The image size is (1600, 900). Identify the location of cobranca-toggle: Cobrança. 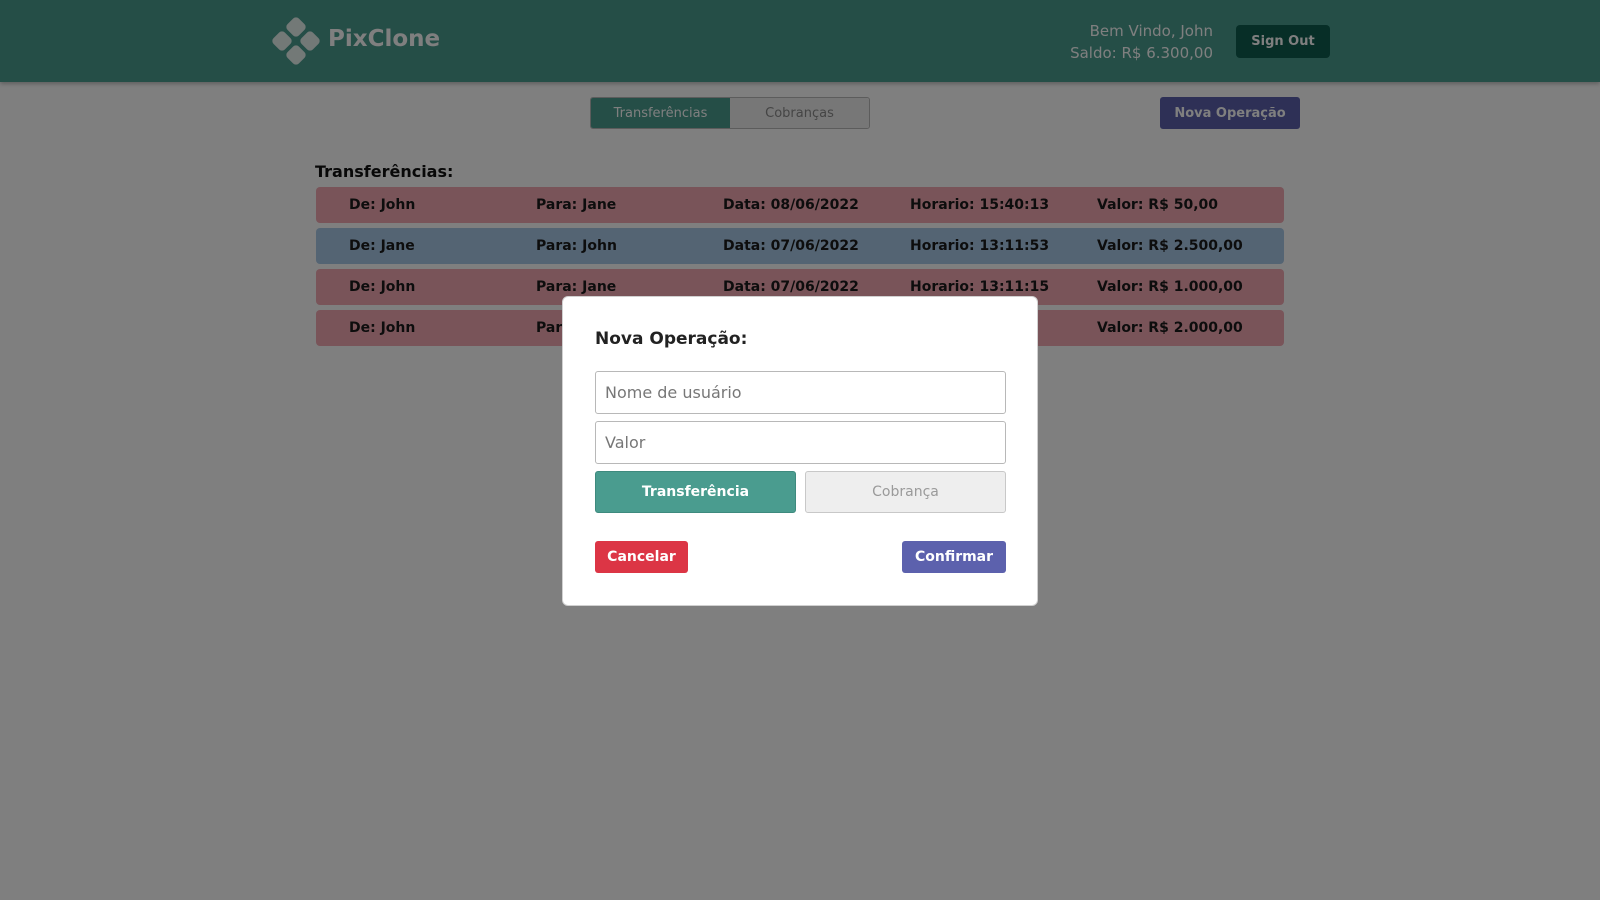
(905, 492).